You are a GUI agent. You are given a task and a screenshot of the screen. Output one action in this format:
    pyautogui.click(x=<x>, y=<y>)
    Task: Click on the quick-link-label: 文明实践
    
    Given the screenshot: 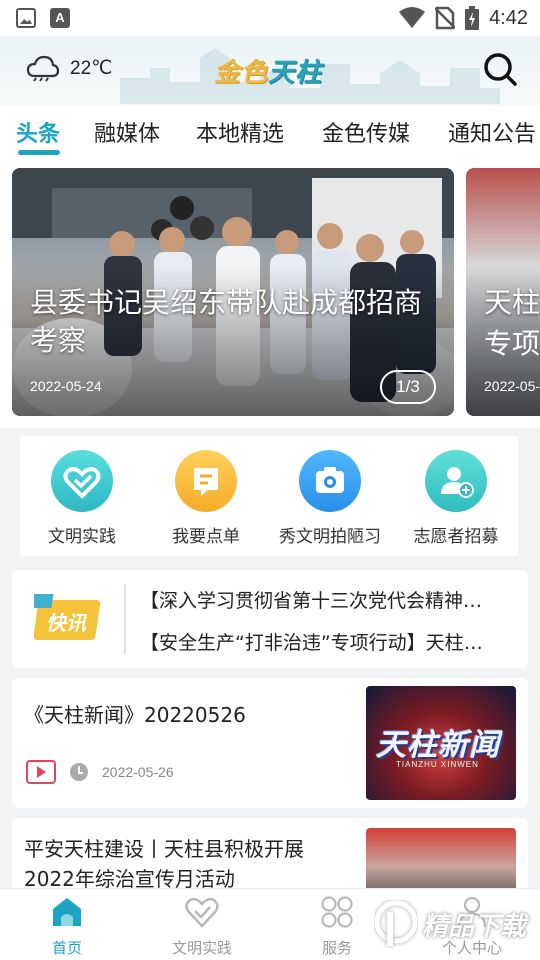 What is the action you would take?
    pyautogui.click(x=82, y=537)
    